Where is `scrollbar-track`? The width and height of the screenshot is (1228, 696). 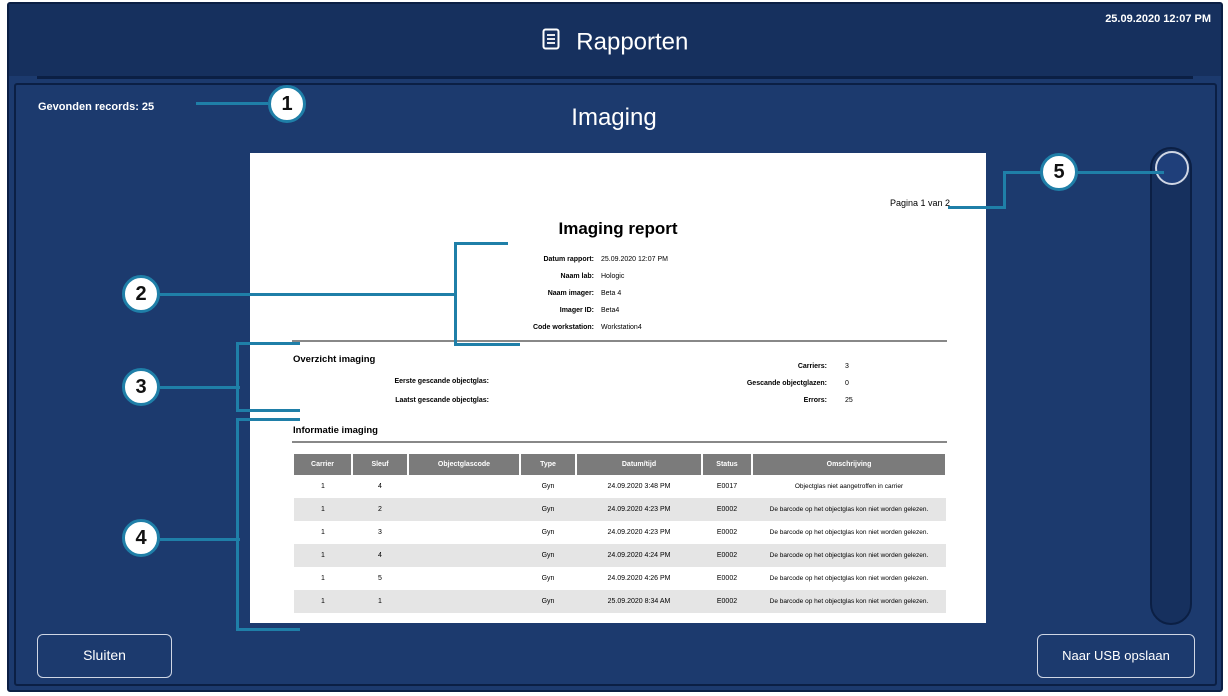
scrollbar-track is located at coordinates (1171, 386).